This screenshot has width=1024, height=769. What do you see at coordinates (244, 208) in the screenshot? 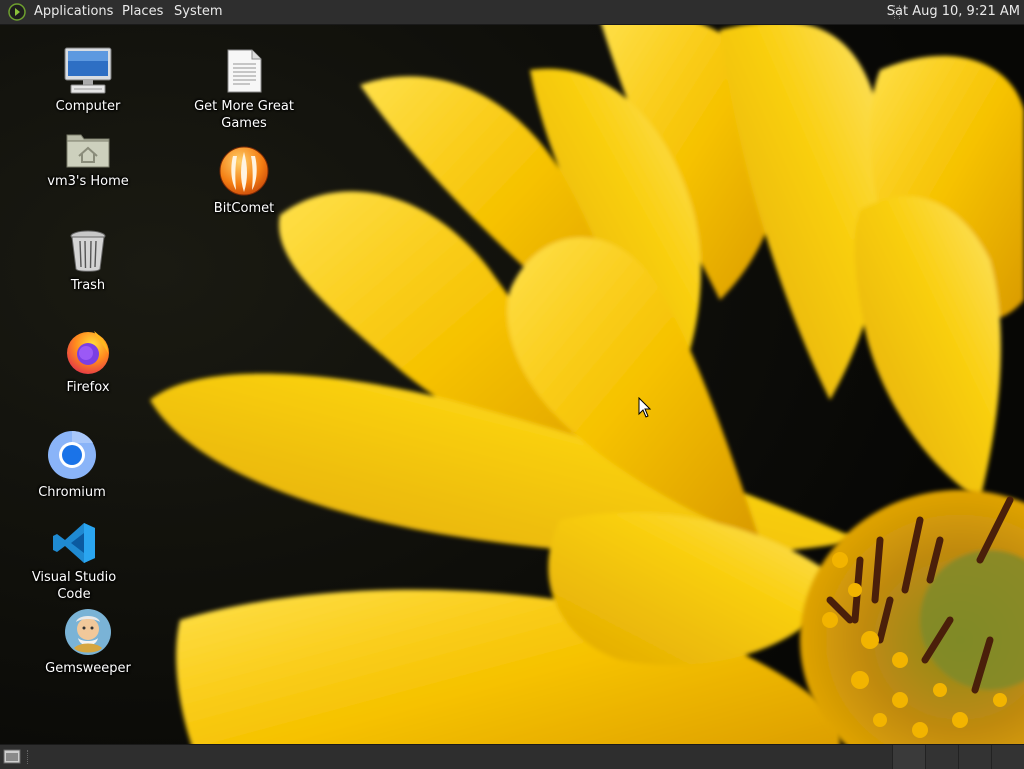
I see `desktop-icon-label: BitComet` at bounding box center [244, 208].